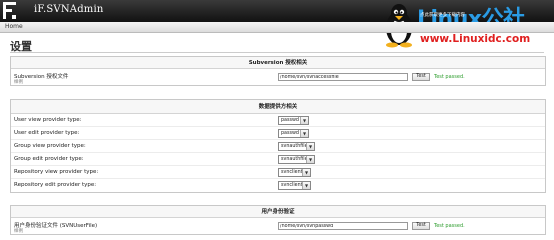  What do you see at coordinates (277, 52) in the screenshot?
I see `title-divider` at bounding box center [277, 52].